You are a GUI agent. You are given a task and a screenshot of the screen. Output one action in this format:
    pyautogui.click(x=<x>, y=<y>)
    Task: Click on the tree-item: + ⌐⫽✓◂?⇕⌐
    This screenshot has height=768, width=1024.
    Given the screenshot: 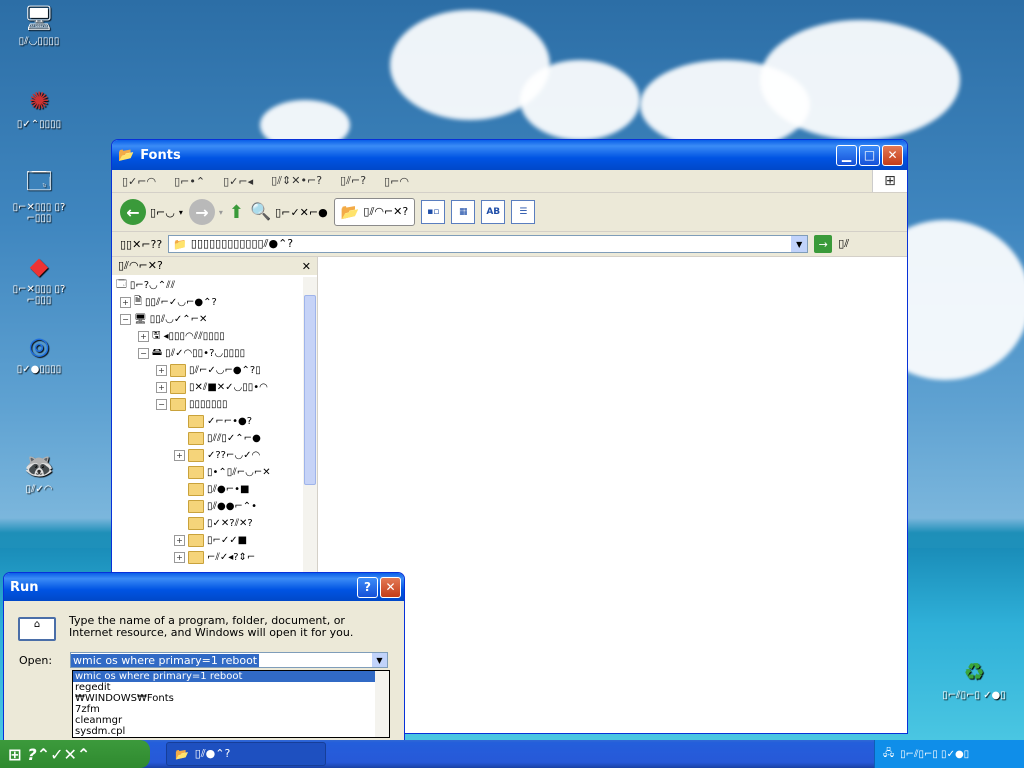 What is the action you would take?
    pyautogui.click(x=214, y=557)
    